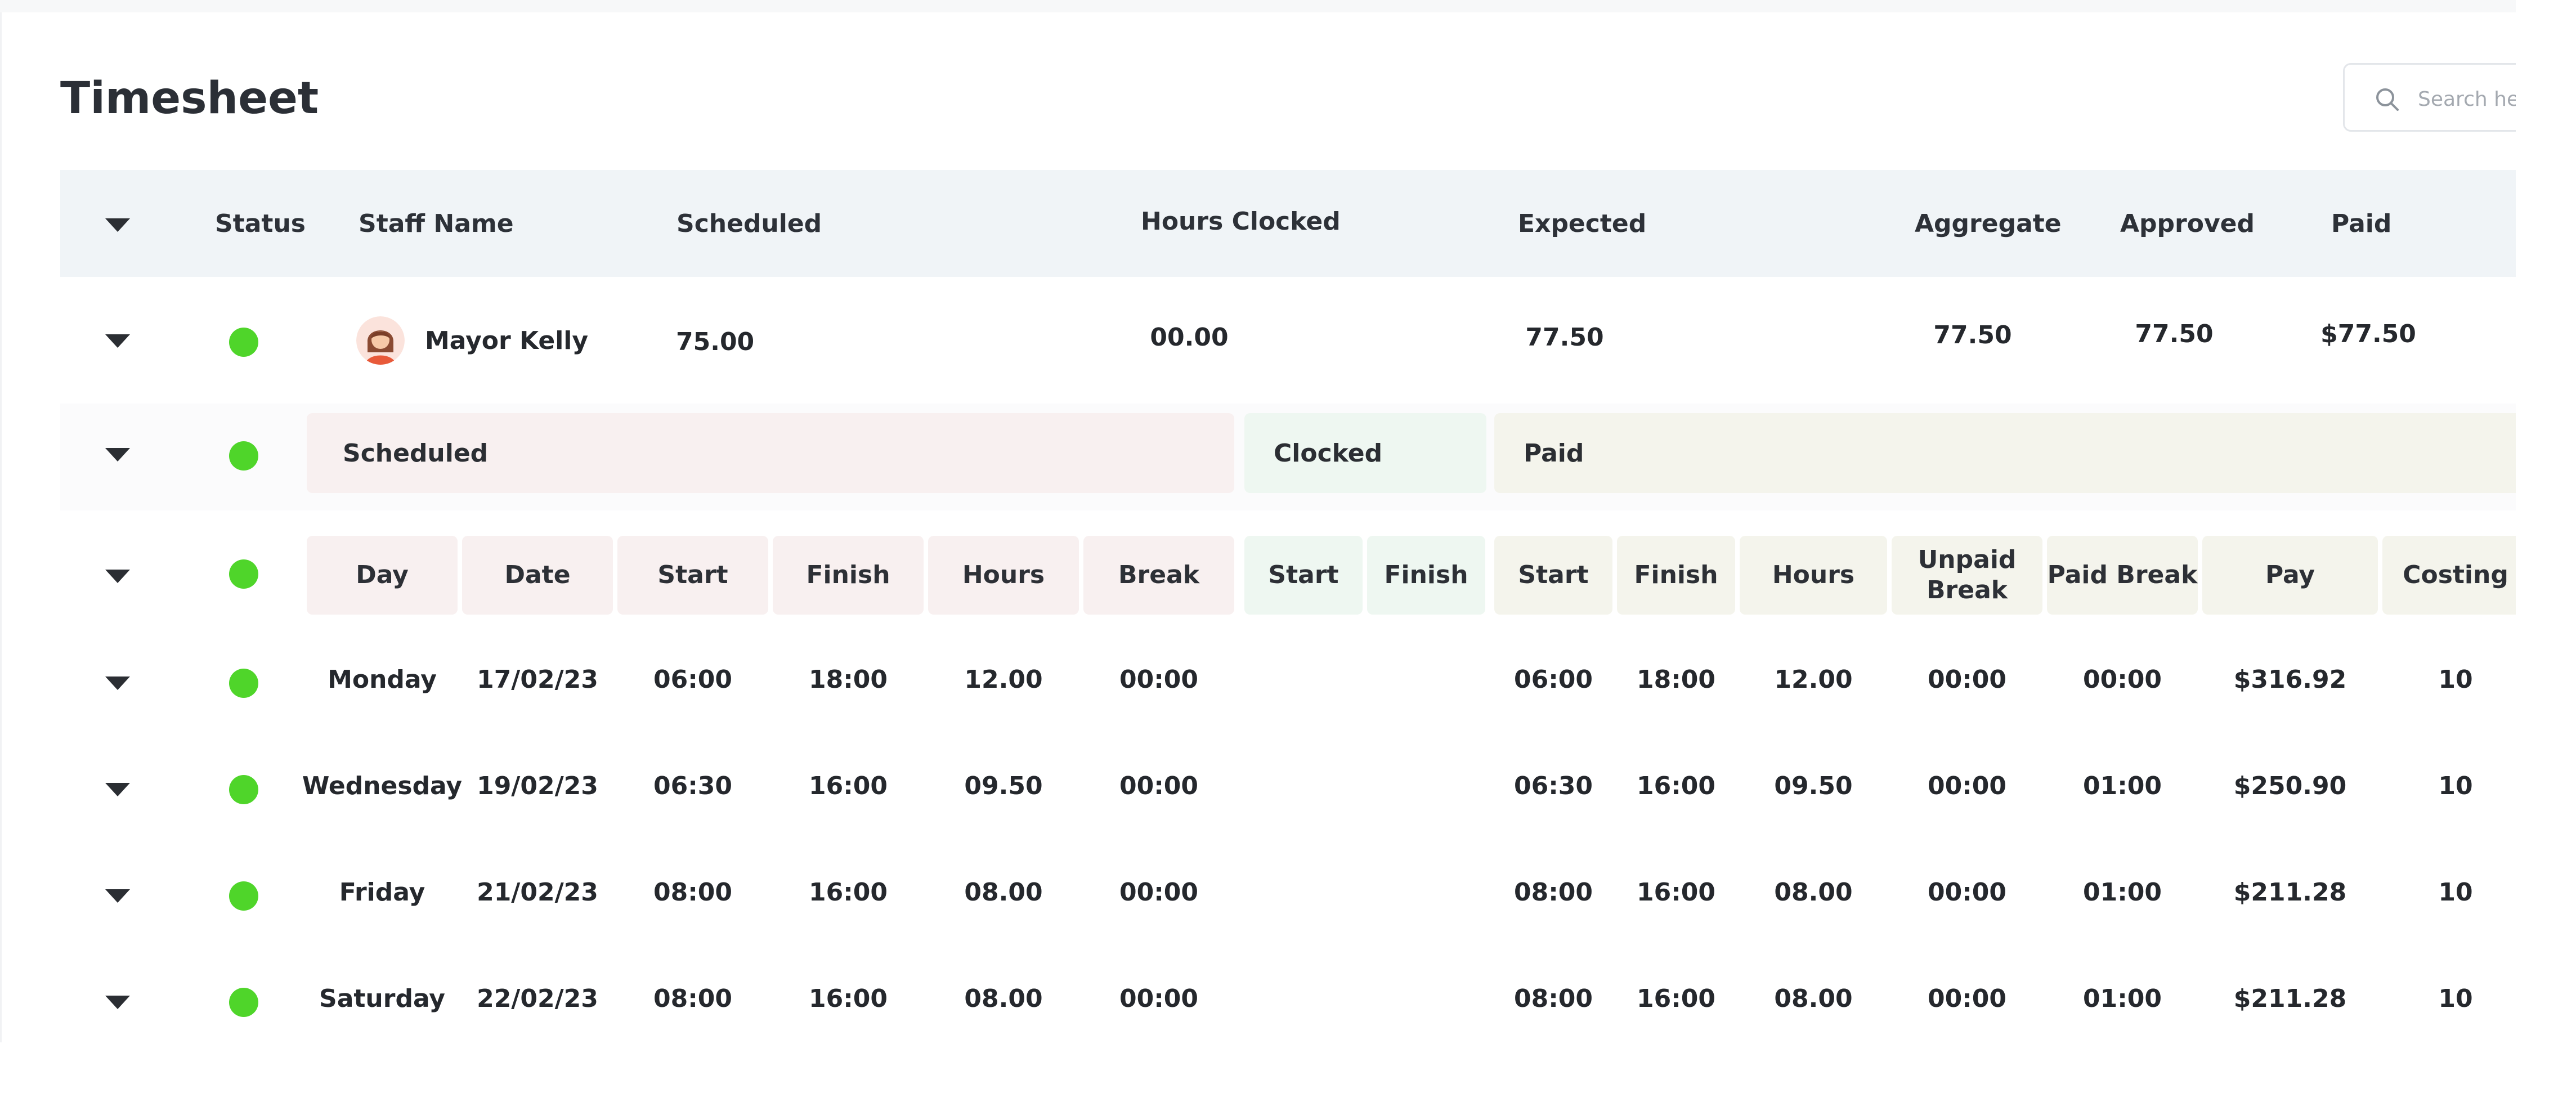 The image size is (2576, 1120). Describe the element at coordinates (382, 575) in the screenshot. I see `col-day: Day` at that location.